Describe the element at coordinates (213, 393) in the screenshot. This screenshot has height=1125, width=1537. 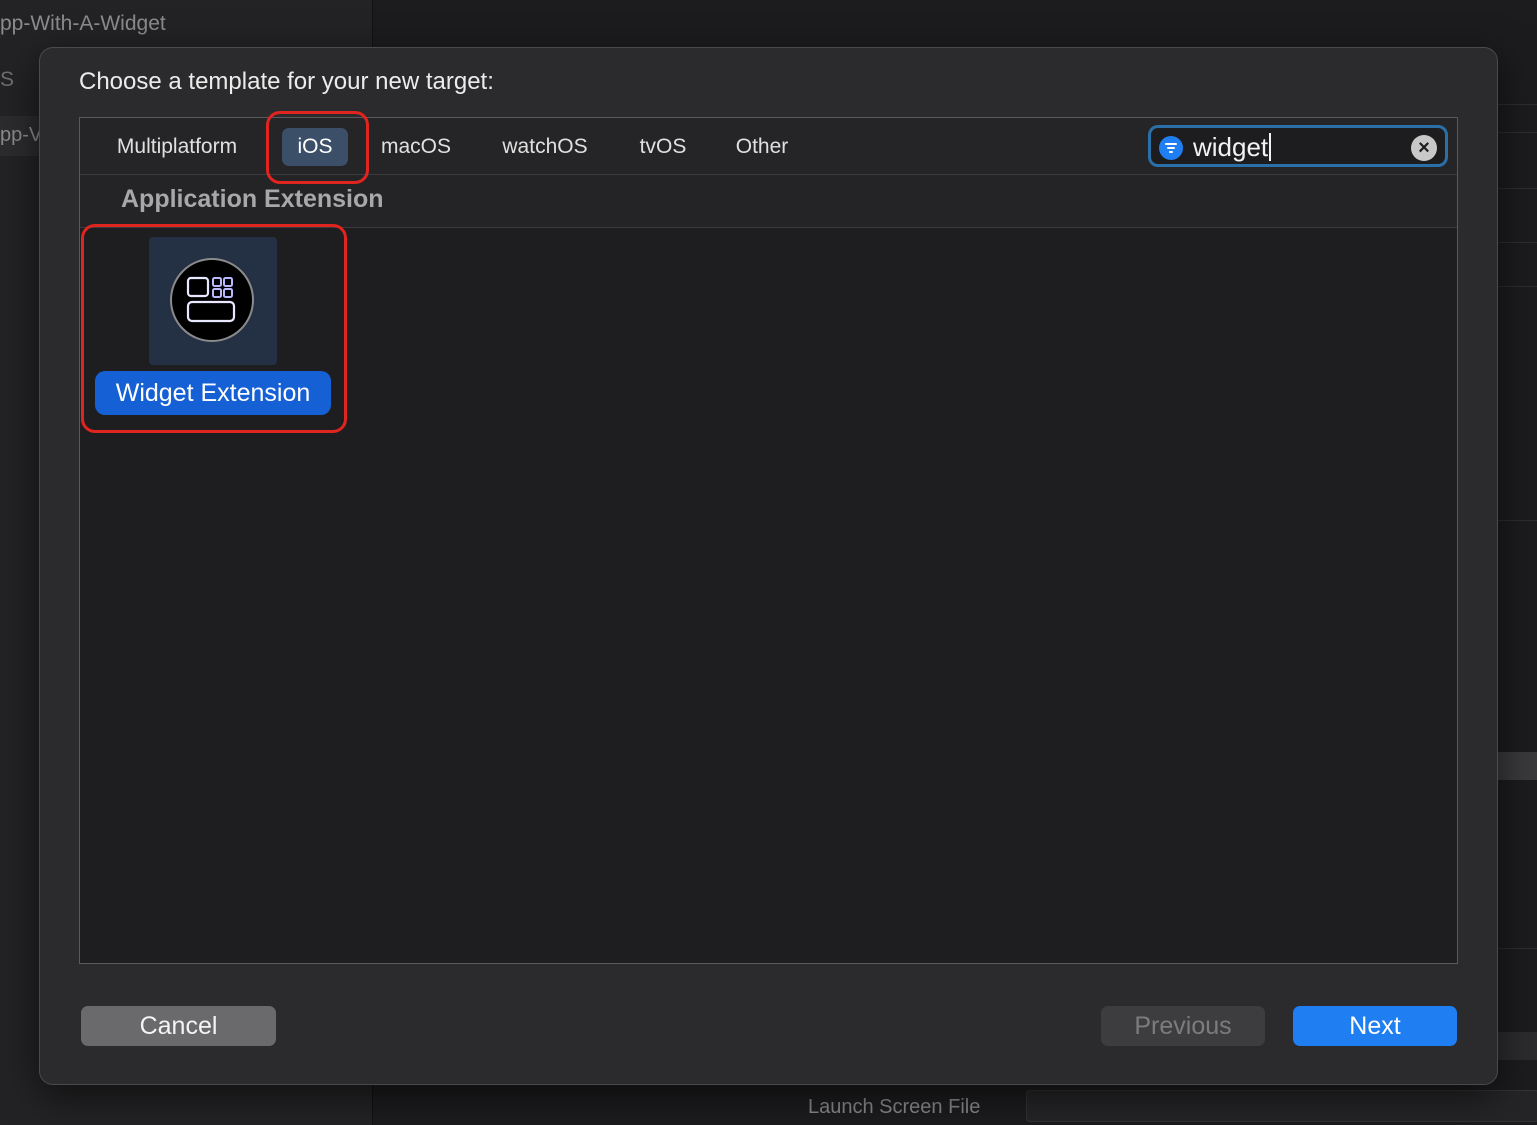
I see `widget-extension-label: Widget Extension` at that location.